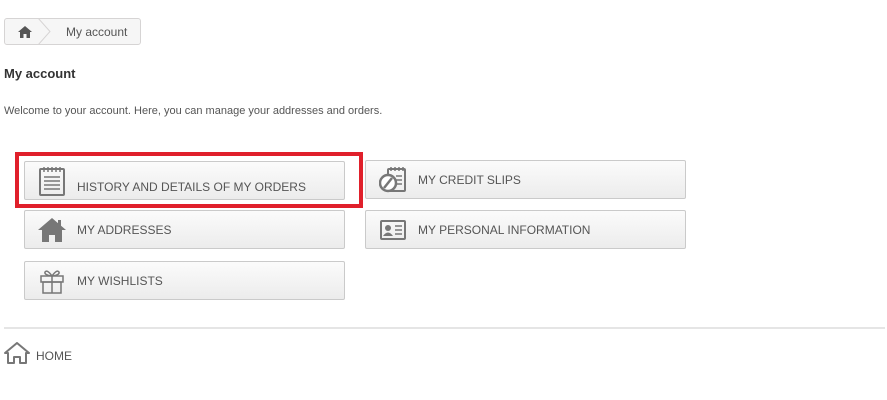 The width and height of the screenshot is (887, 400). What do you see at coordinates (52, 281) in the screenshot?
I see `gift-icon` at bounding box center [52, 281].